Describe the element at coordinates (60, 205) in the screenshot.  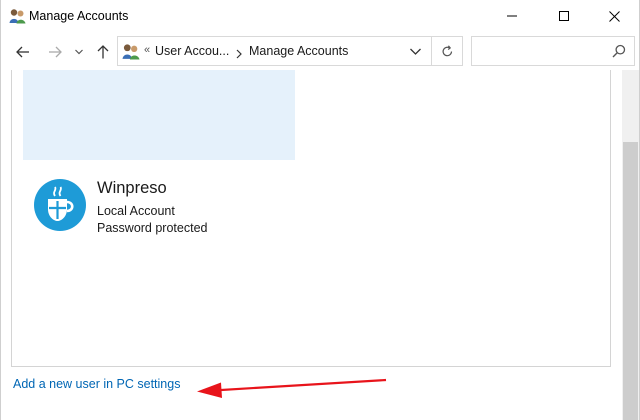
I see `account-avatar-icon` at that location.